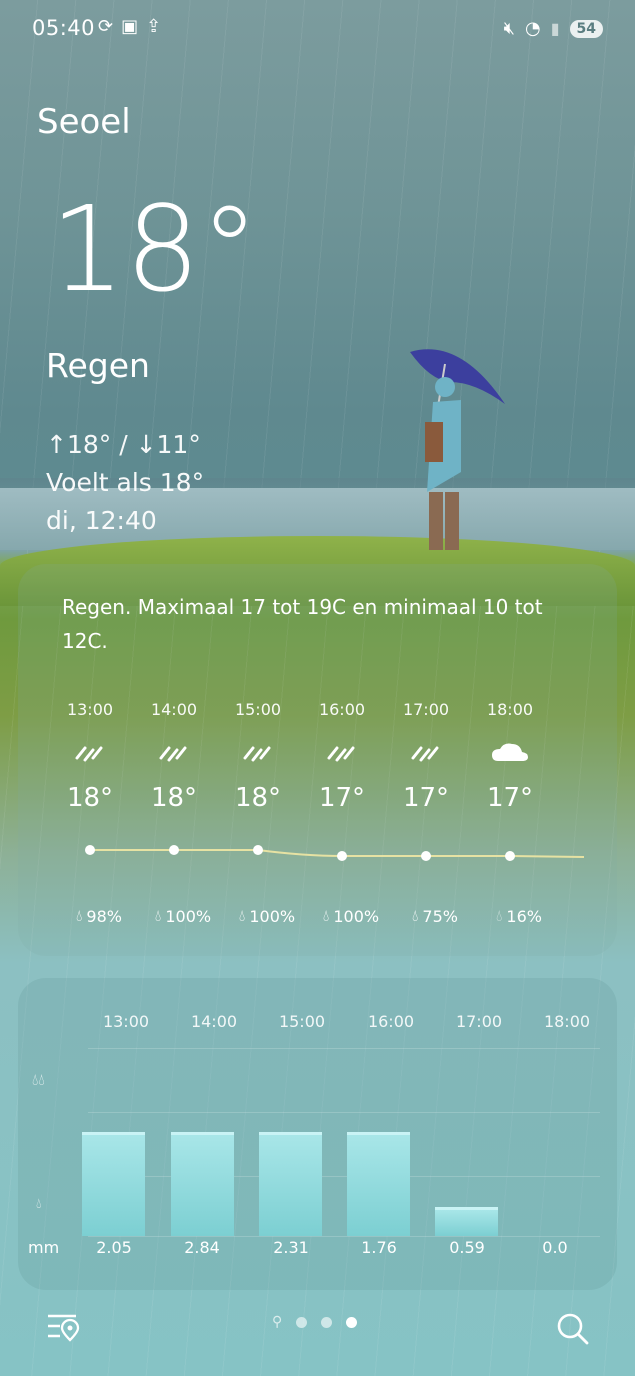 The width and height of the screenshot is (635, 1376). Describe the element at coordinates (510, 709) in the screenshot. I see `hour-time: 18:00` at that location.